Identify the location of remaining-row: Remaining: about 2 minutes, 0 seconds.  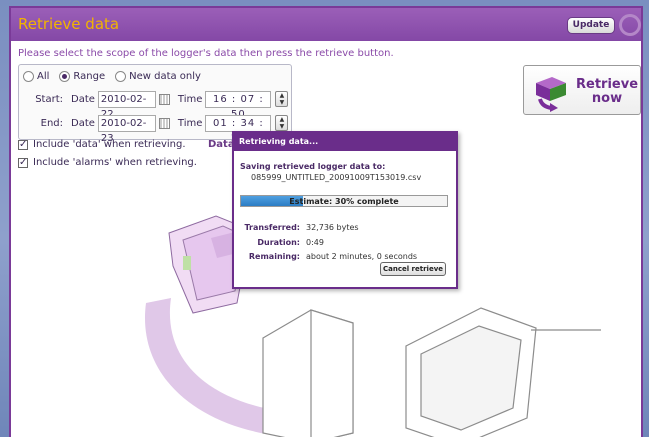
(328, 256).